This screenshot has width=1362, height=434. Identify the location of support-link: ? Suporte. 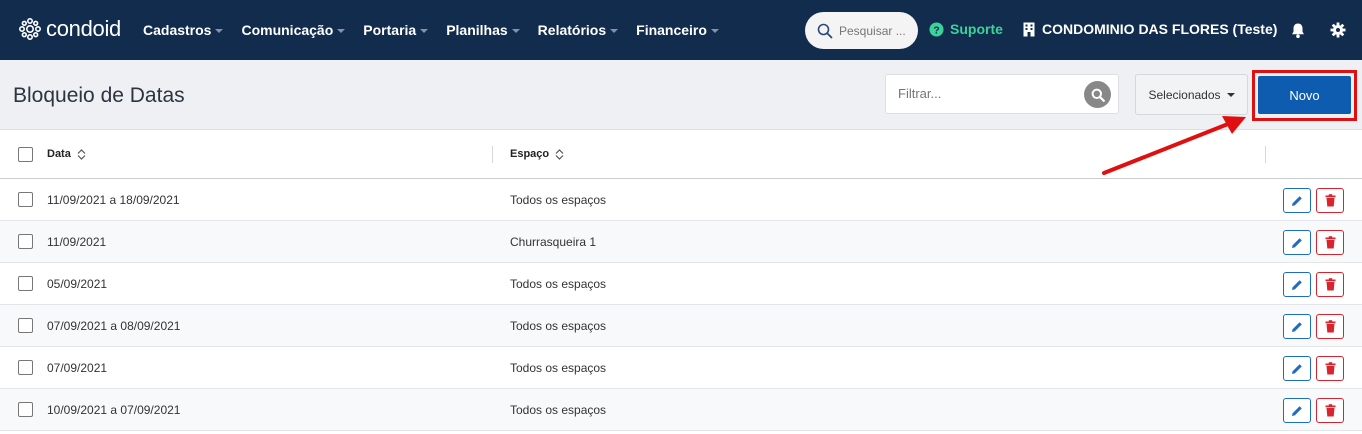
(966, 29).